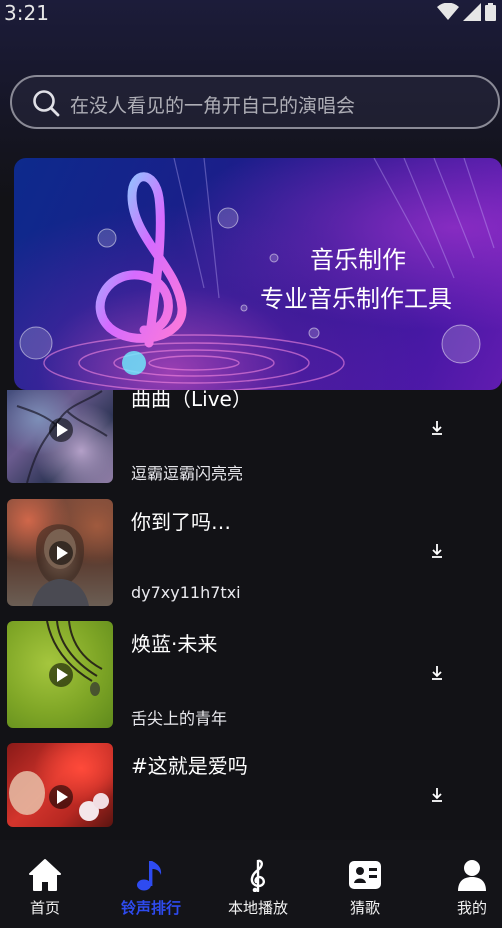 Image resolution: width=502 pixels, height=928 pixels. What do you see at coordinates (191, 400) in the screenshot?
I see `song-title: 曲曲（Live）` at bounding box center [191, 400].